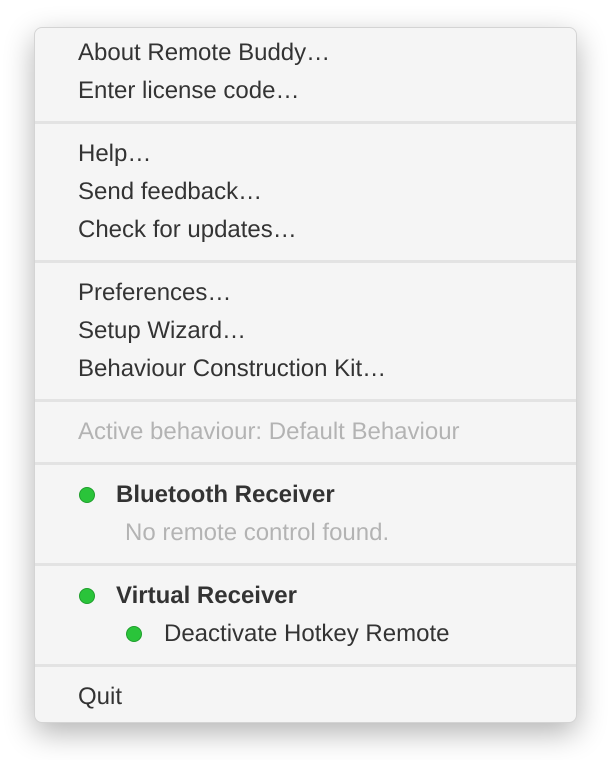 Image resolution: width=610 pixels, height=760 pixels. I want to click on menu-item: Deactivate Hotkey Remote, so click(307, 634).